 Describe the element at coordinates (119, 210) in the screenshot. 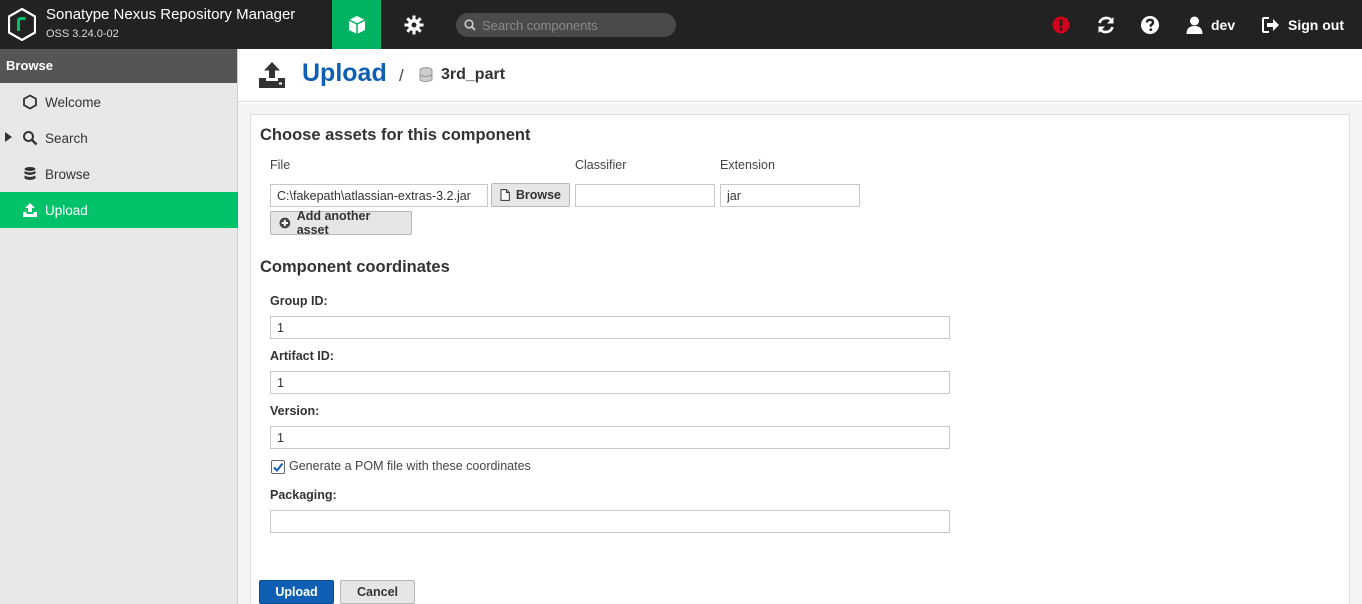

I see `sidebar-item-upload: Upload` at that location.